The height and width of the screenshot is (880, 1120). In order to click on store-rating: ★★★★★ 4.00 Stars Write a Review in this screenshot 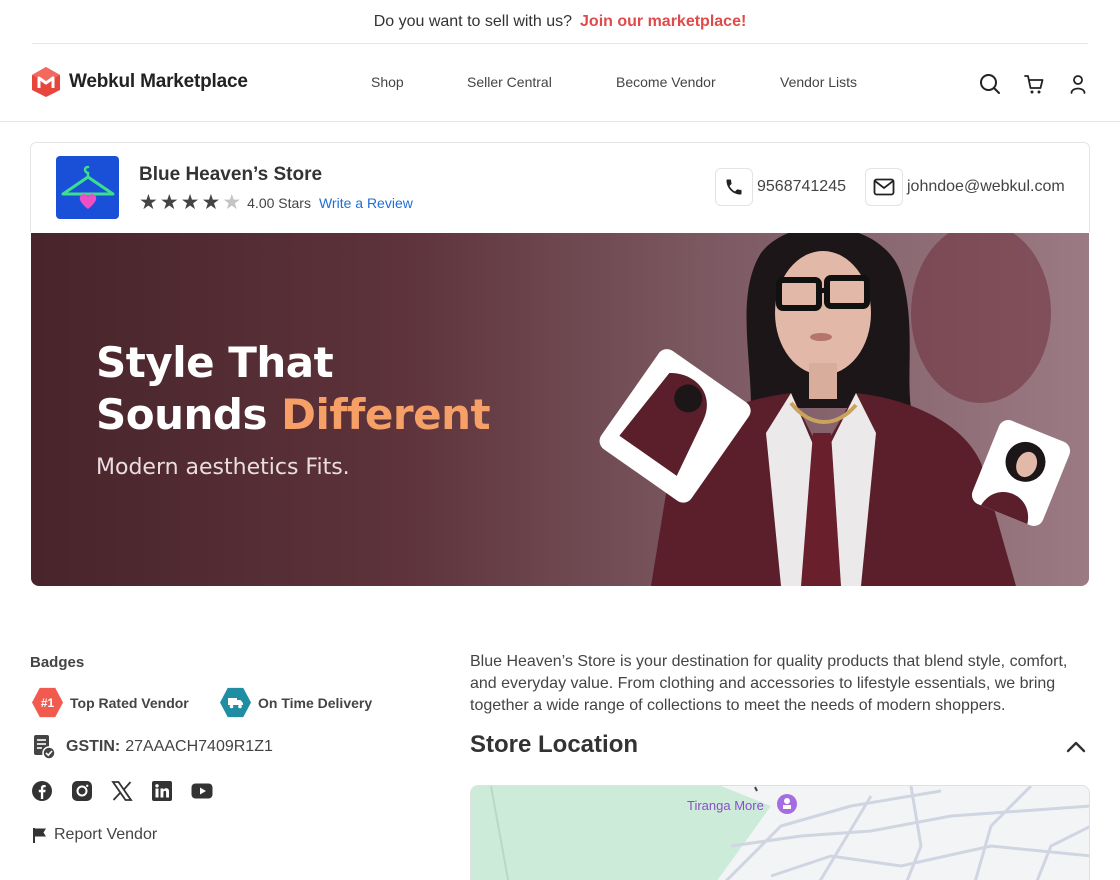, I will do `click(276, 202)`.